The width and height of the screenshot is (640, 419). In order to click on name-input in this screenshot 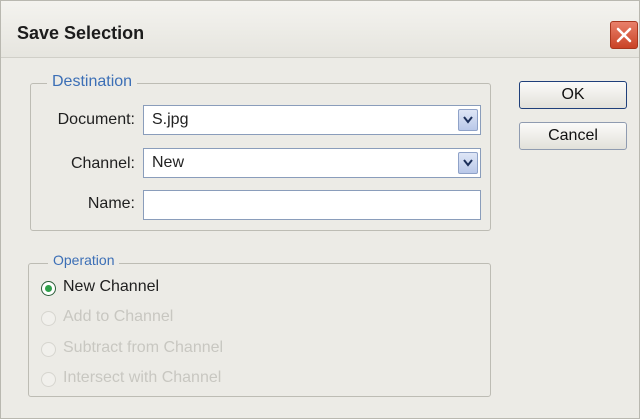, I will do `click(312, 205)`.